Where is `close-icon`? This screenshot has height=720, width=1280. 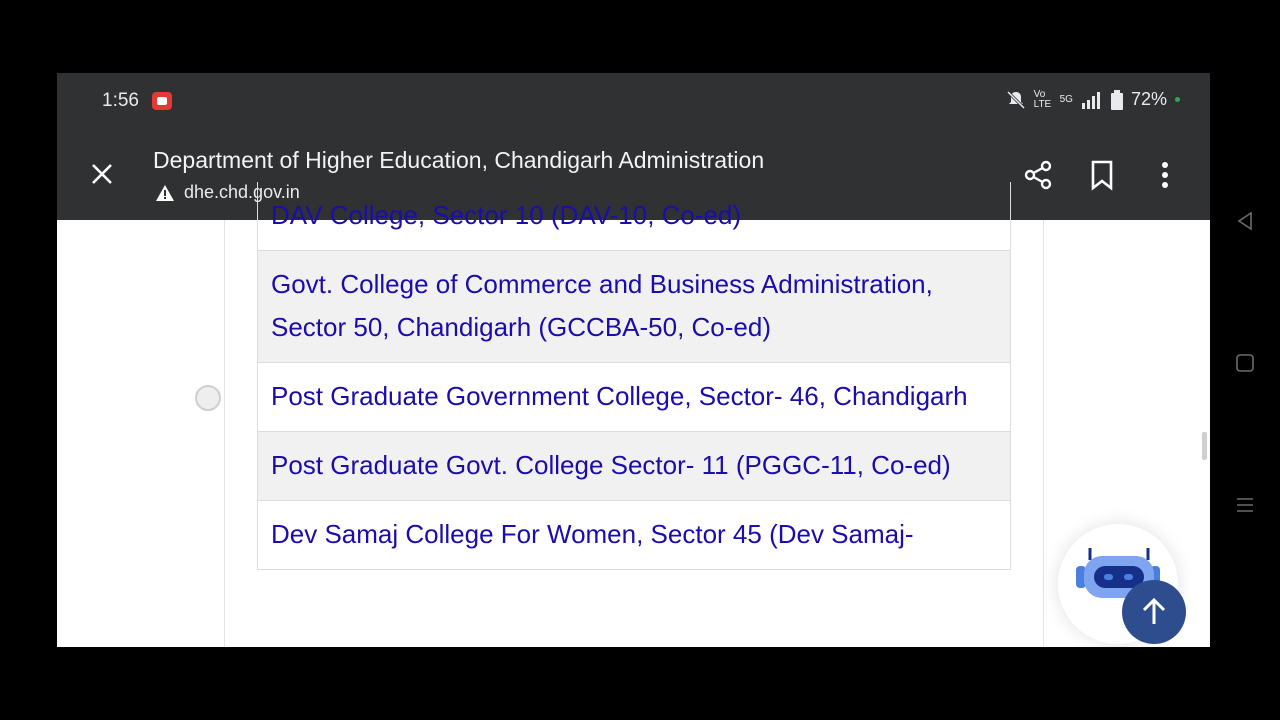 close-icon is located at coordinates (102, 174).